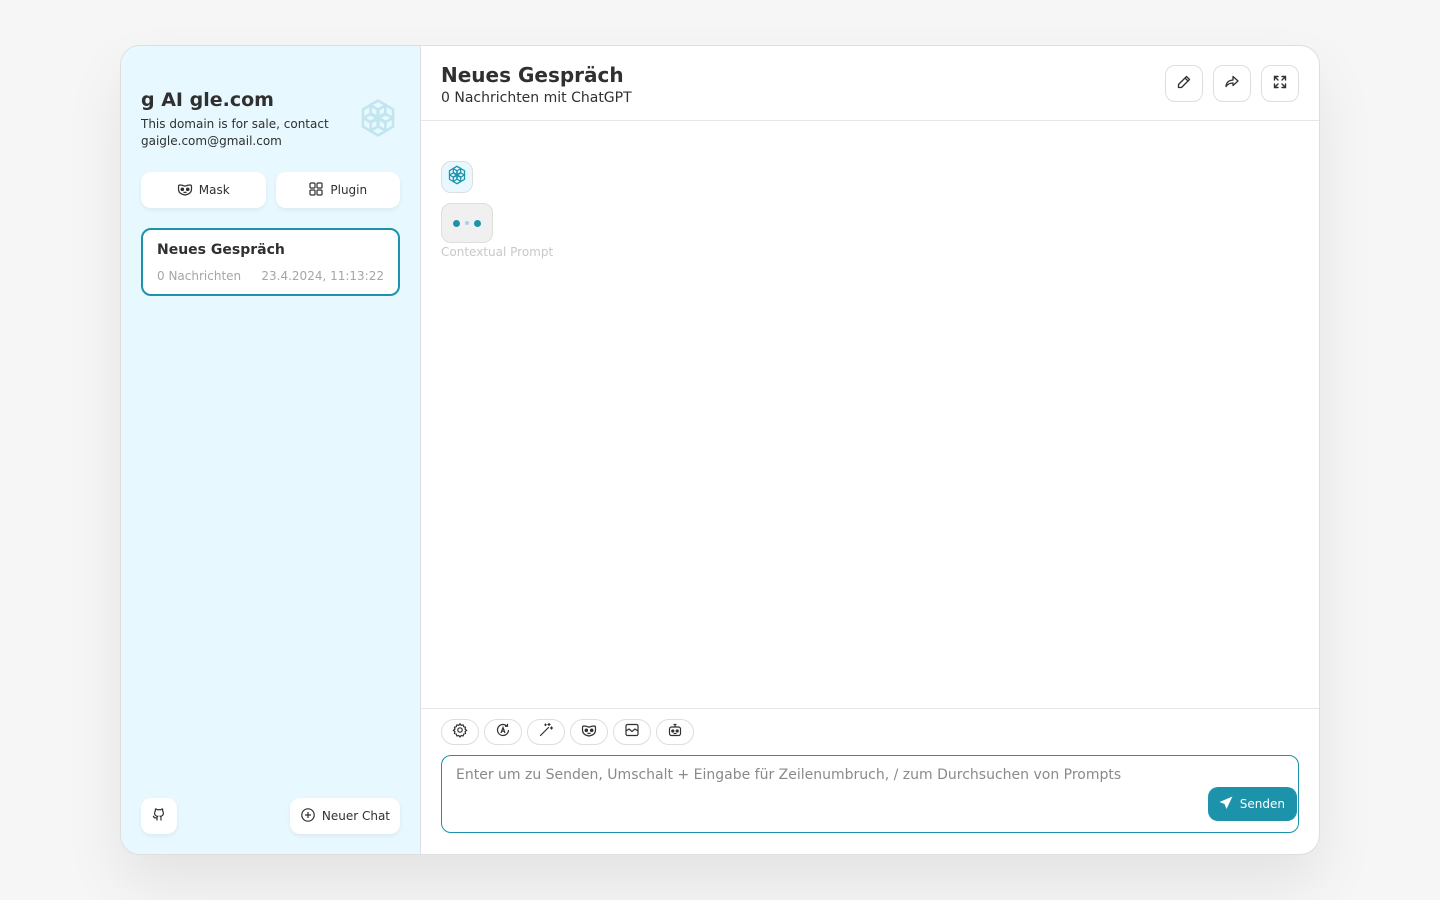  I want to click on rename-button, so click(1184, 83).